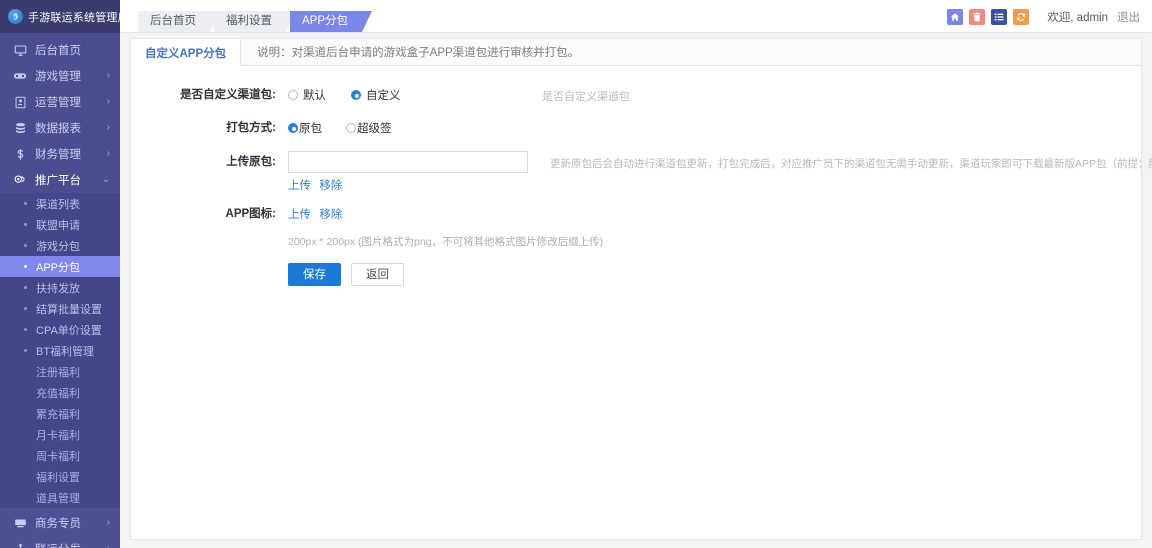 This screenshot has height=548, width=1152. Describe the element at coordinates (15, 16) in the screenshot. I see `spiral-logo-icon` at that location.